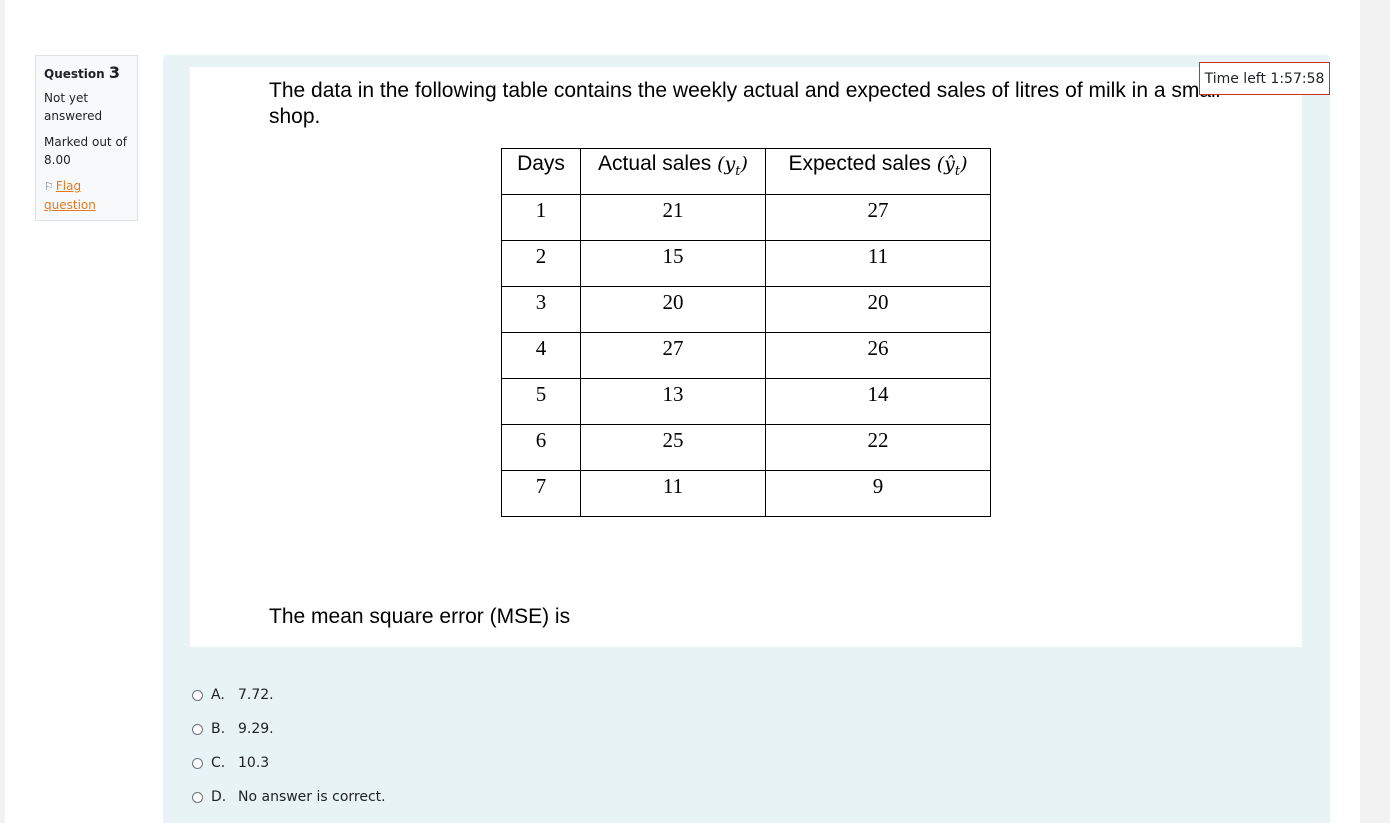 This screenshot has width=1390, height=823. I want to click on table-row: 5 13 14, so click(746, 401).